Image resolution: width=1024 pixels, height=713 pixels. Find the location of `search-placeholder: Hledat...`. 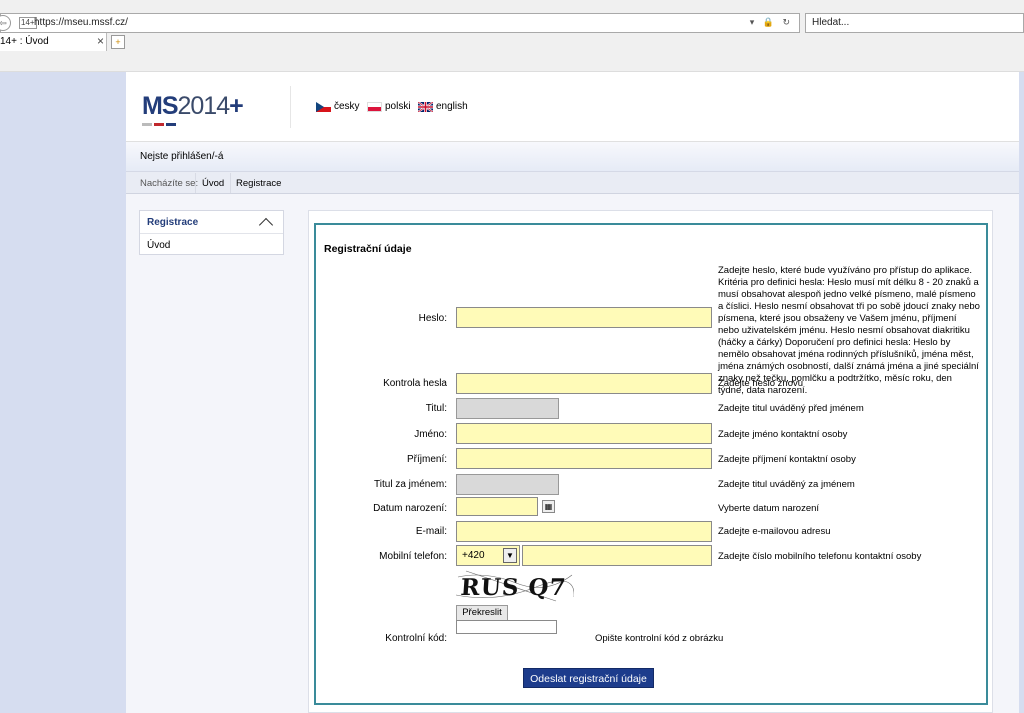

search-placeholder: Hledat... is located at coordinates (831, 22).